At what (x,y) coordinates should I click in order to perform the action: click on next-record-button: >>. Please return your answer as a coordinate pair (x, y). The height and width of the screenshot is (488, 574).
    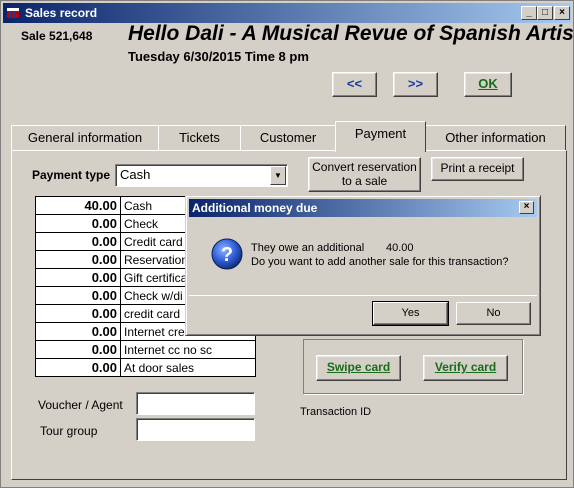
    Looking at the image, I should click on (415, 84).